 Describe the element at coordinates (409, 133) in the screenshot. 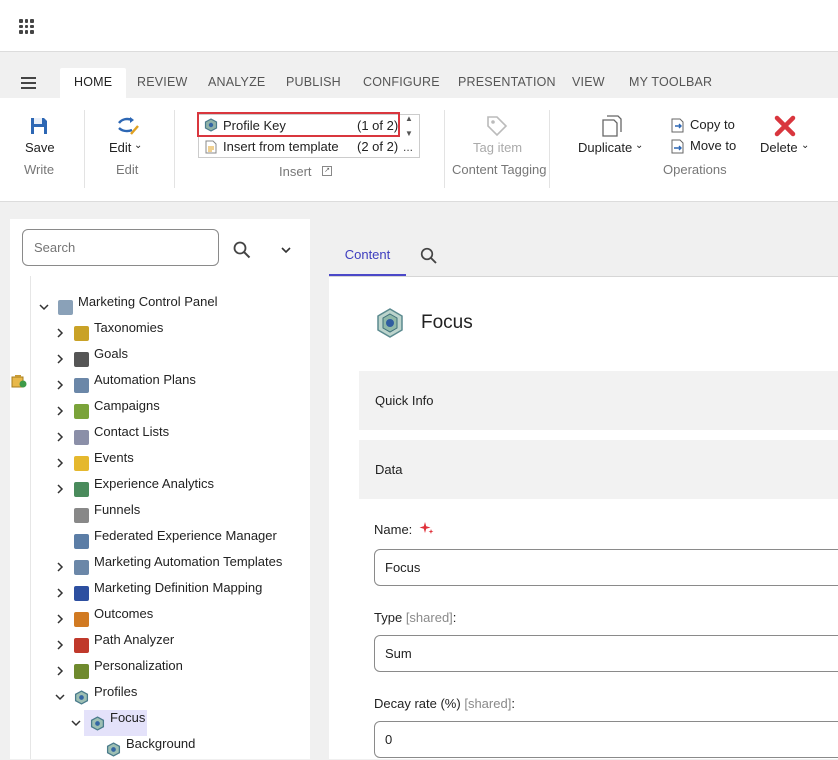

I see `scroll-down-icon: ▼` at that location.